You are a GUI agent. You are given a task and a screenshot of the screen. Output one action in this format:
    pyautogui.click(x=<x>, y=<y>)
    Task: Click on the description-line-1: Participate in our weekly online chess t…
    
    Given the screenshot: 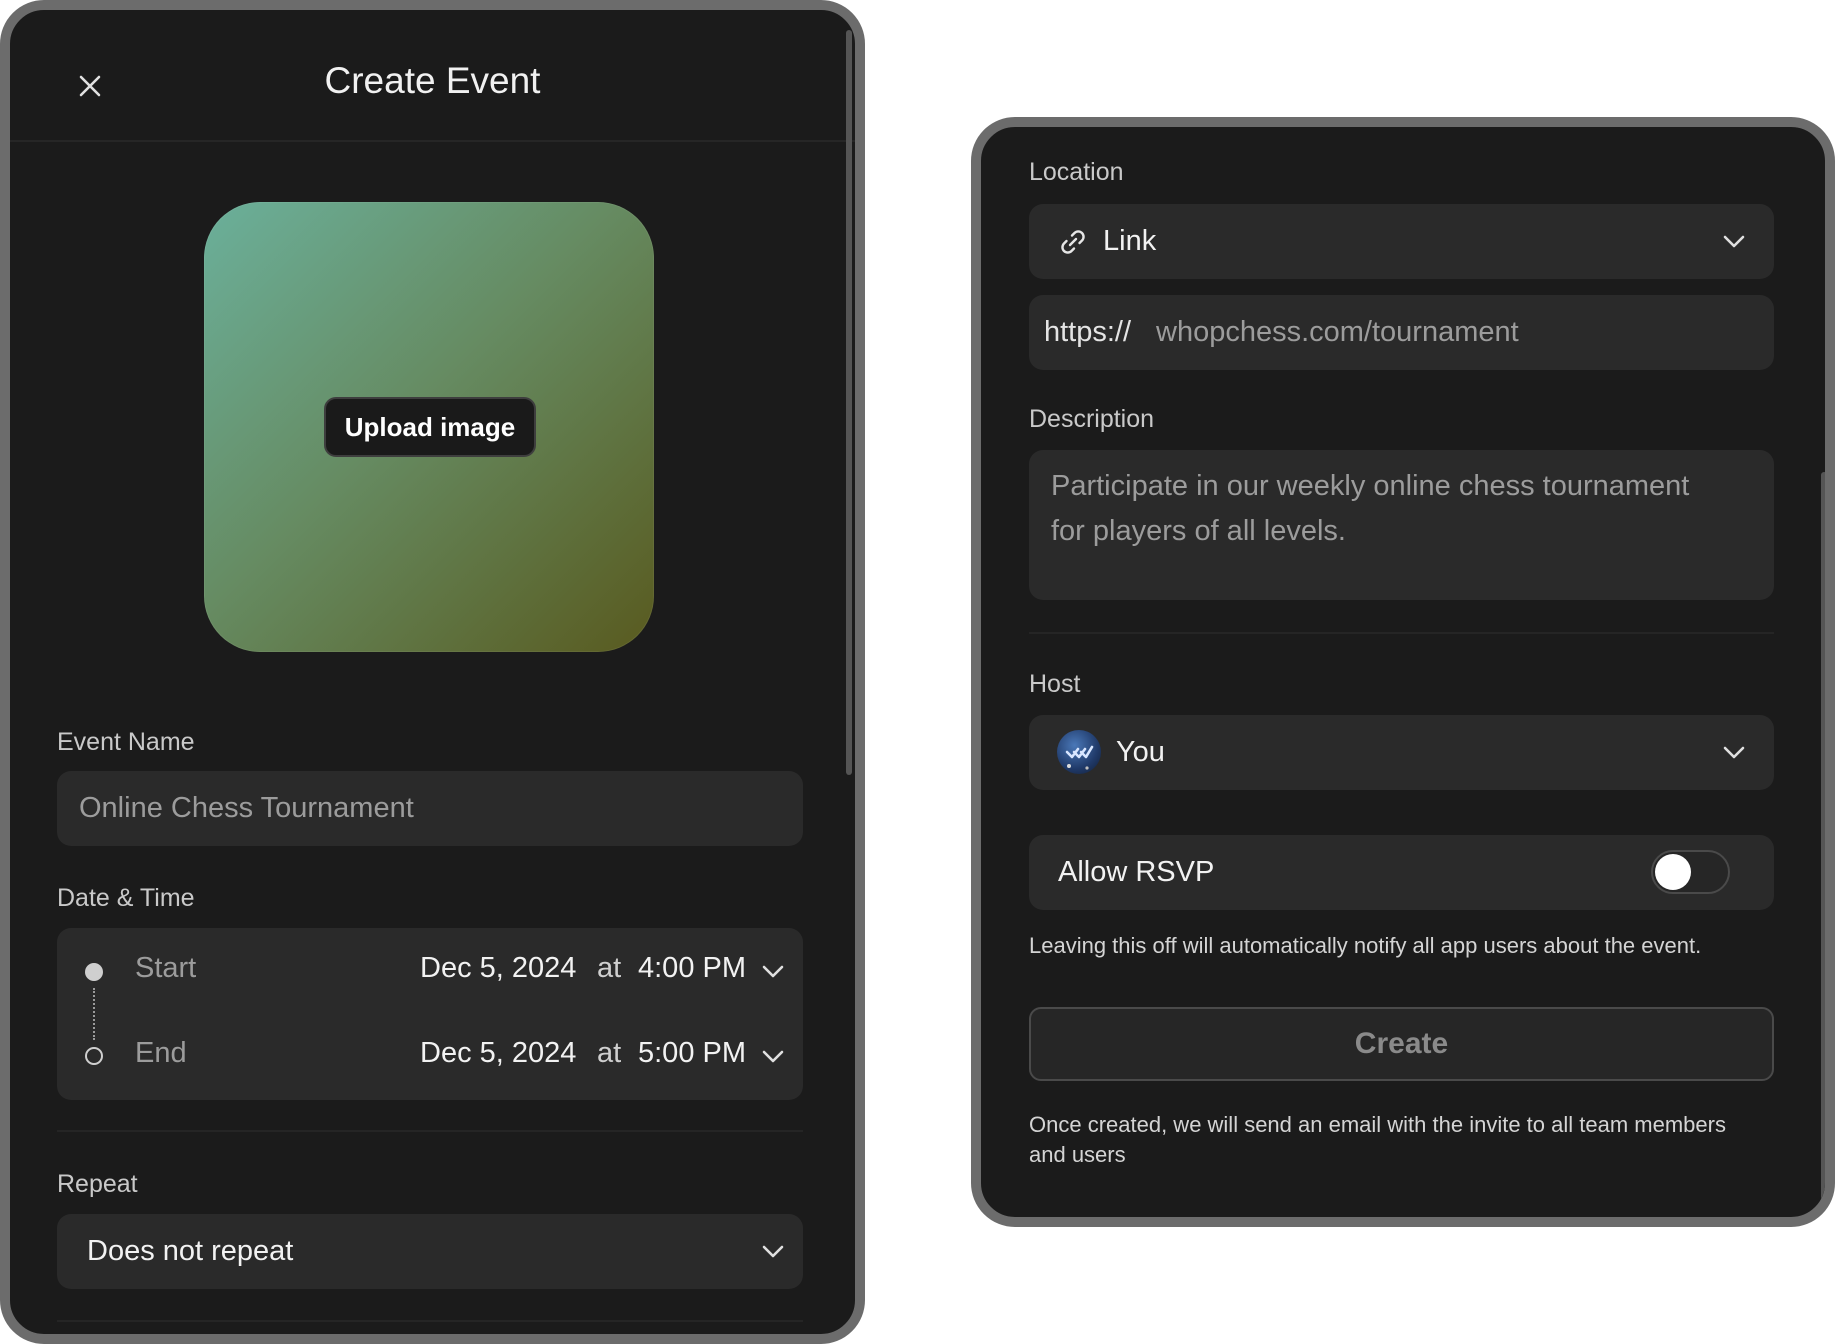 What is the action you would take?
    pyautogui.click(x=1370, y=486)
    